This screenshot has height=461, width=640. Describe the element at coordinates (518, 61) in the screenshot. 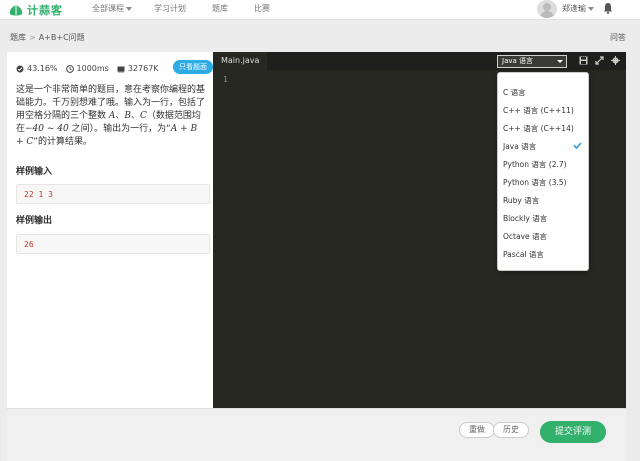

I see `language-select-value: Java 语言` at that location.